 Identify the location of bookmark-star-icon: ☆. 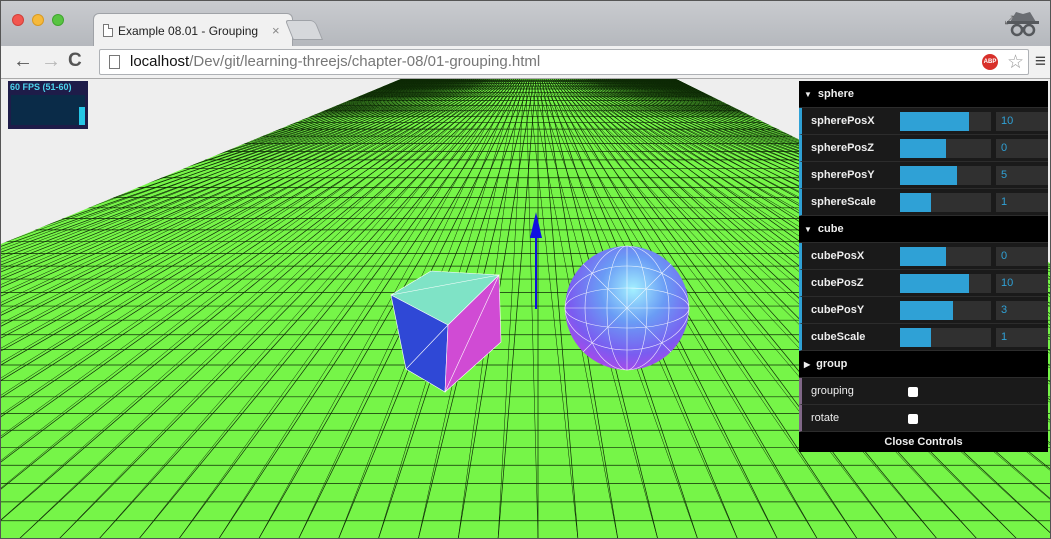
(1015, 62).